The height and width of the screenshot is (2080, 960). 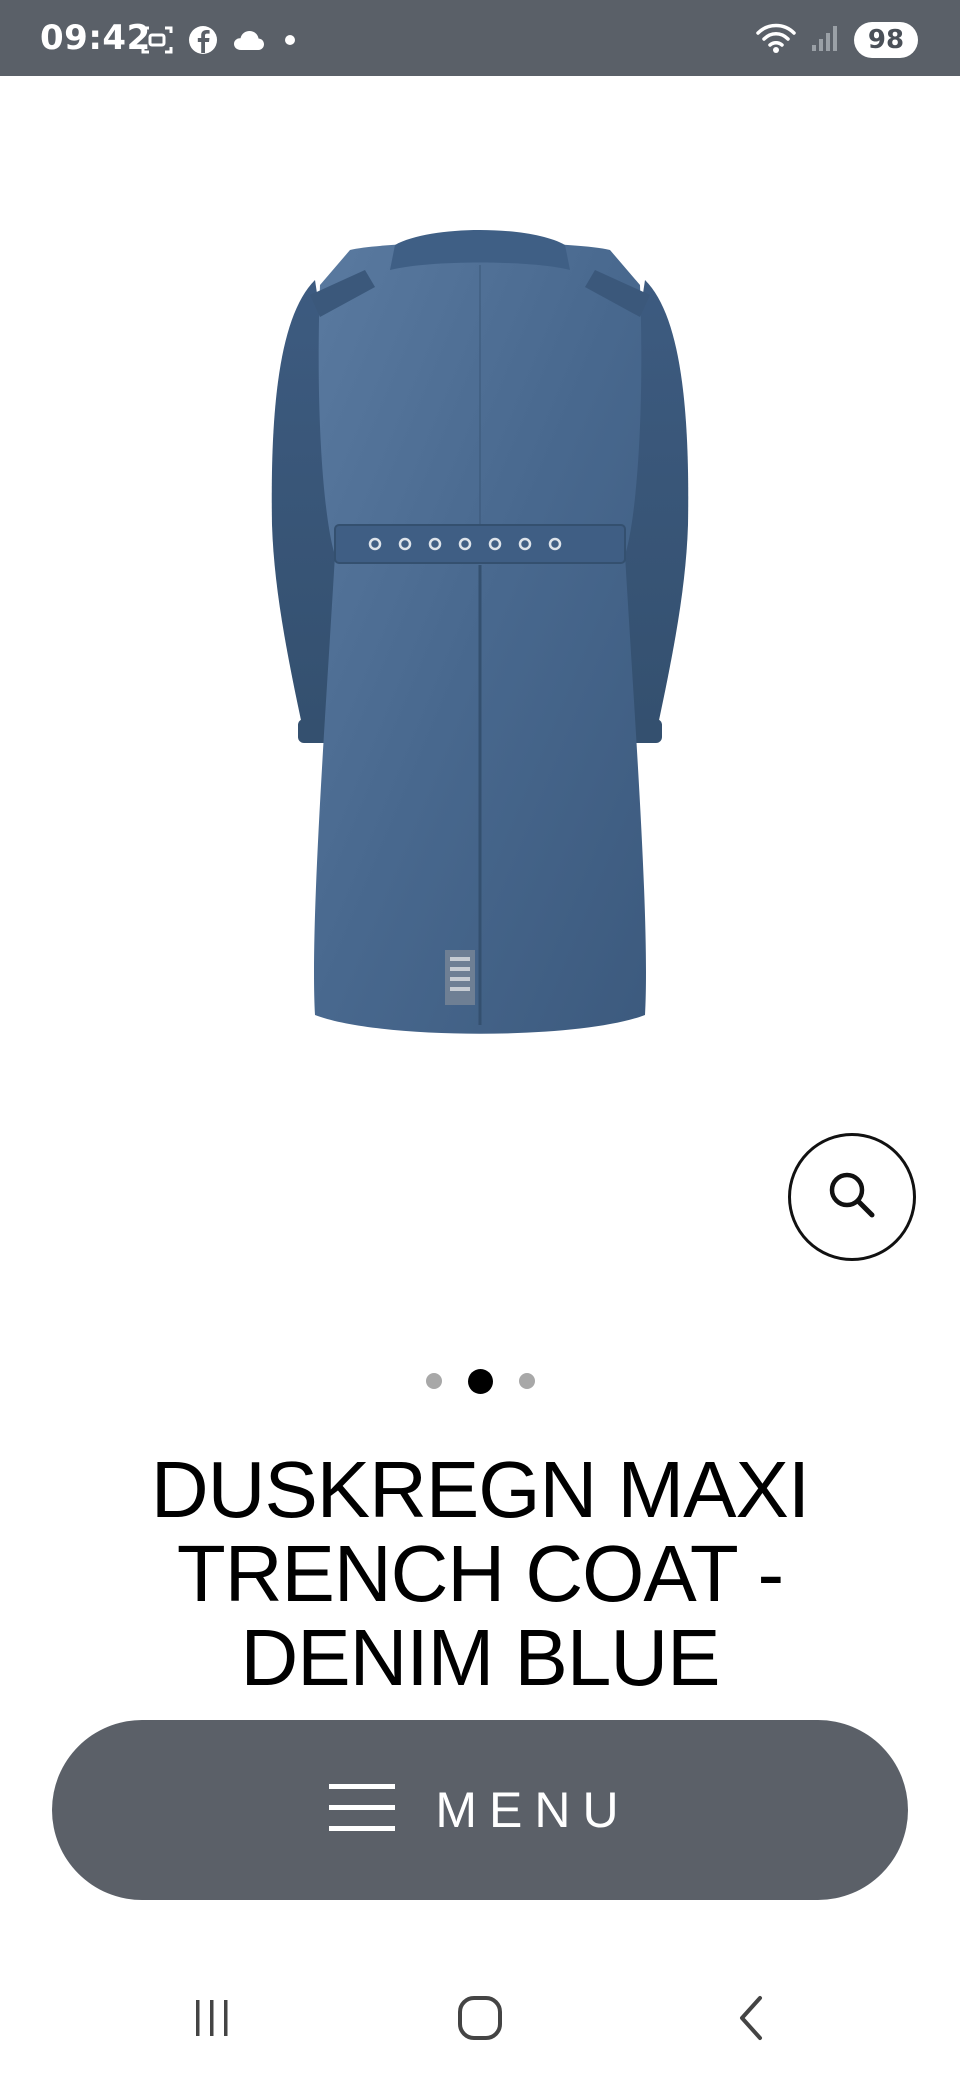 What do you see at coordinates (533, 1810) in the screenshot?
I see `menu-label: MENU` at bounding box center [533, 1810].